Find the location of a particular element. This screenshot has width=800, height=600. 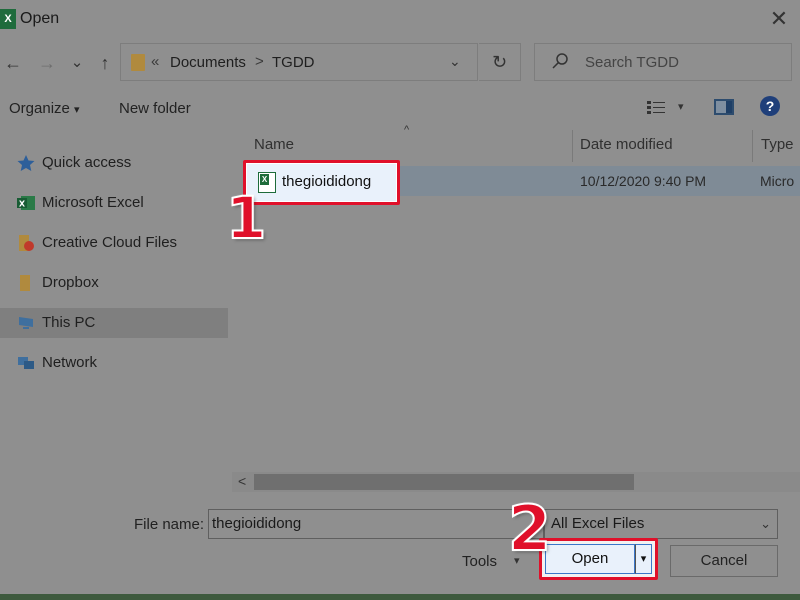

background-strip is located at coordinates (400, 597).